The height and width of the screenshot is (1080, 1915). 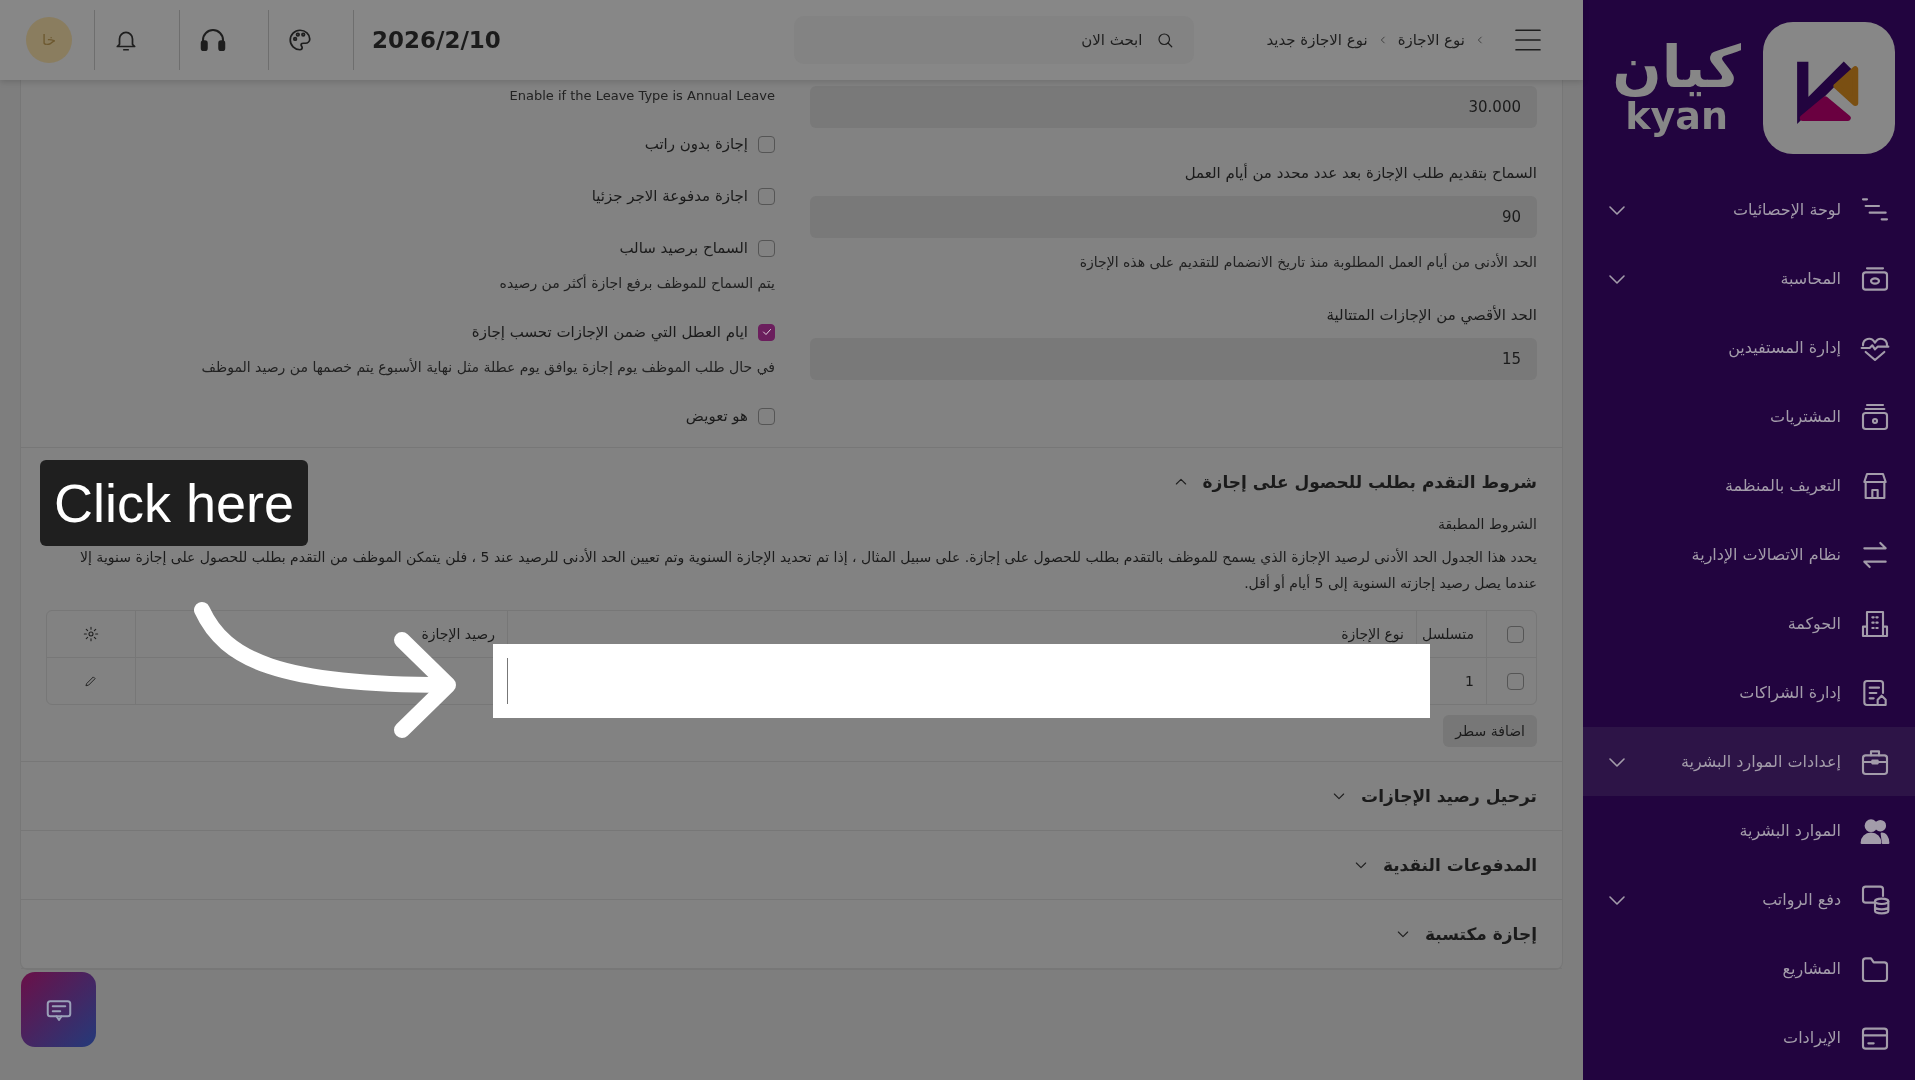 I want to click on input-field: 90, so click(x=1173, y=217).